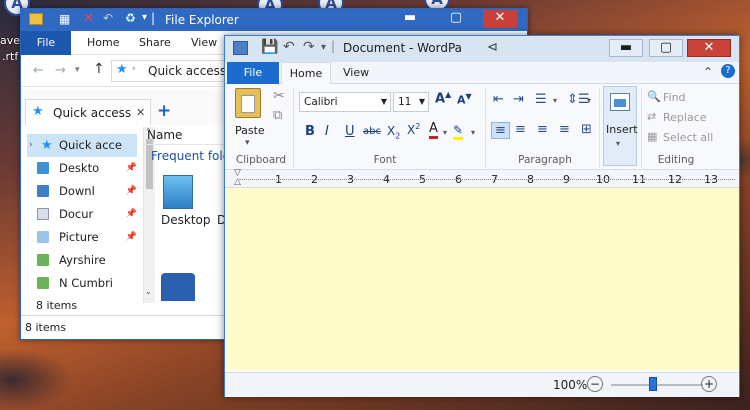 Image resolution: width=750 pixels, height=410 pixels. What do you see at coordinates (708, 72) in the screenshot?
I see `collapse-ribbon-icon: ⌃` at bounding box center [708, 72].